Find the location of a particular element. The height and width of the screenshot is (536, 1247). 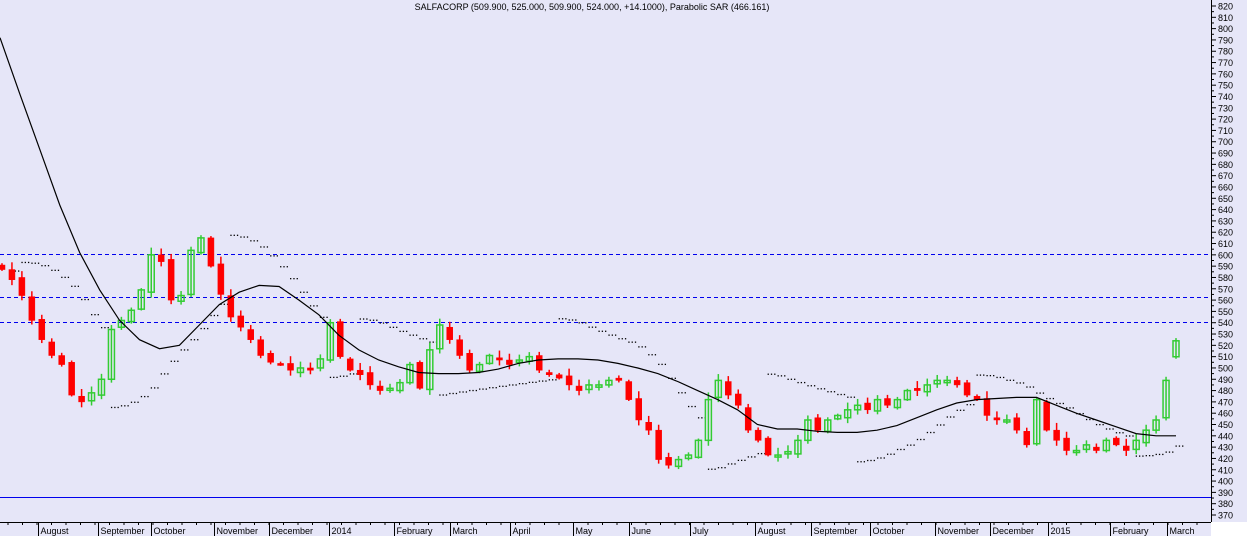

x-tick-label: December is located at coordinates (293, 531).